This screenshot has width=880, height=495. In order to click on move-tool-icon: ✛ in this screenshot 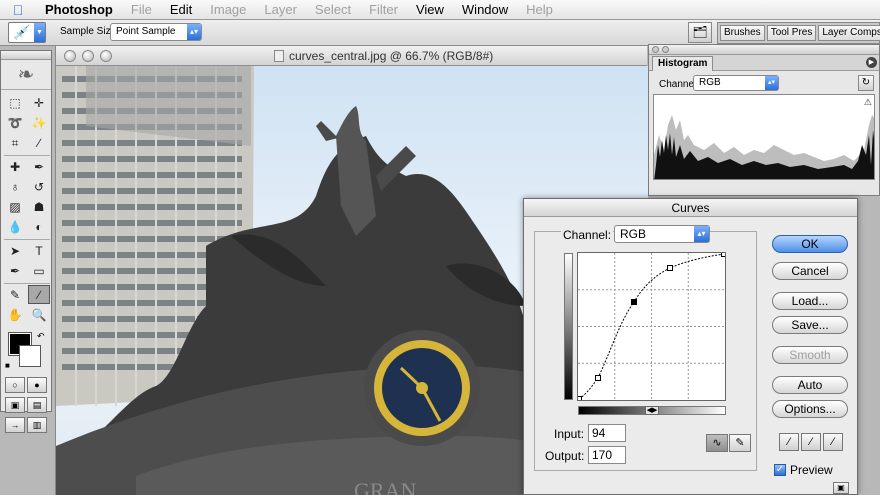, I will do `click(39, 102)`.